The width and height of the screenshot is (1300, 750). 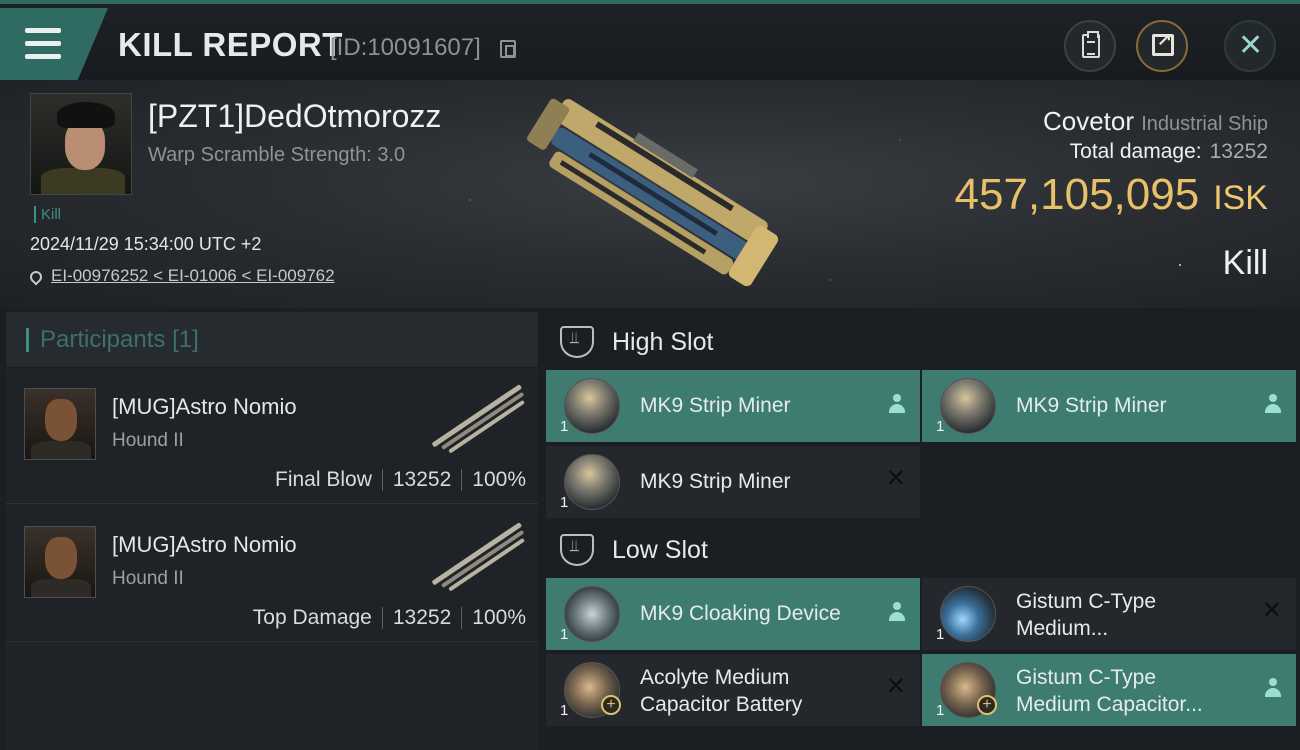 I want to click on high-slot-label: High Slot, so click(x=663, y=342).